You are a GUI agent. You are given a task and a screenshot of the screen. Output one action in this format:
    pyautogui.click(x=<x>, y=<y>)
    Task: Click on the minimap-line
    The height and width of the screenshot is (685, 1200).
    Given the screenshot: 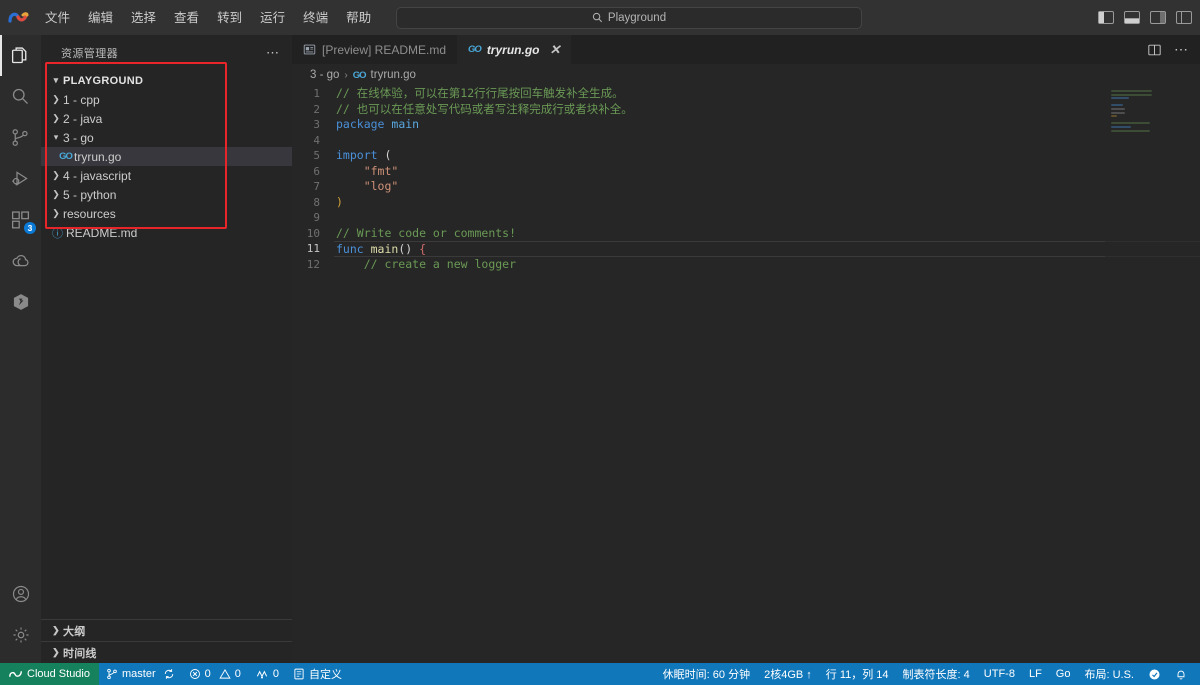 What is the action you would take?
    pyautogui.click(x=1121, y=126)
    